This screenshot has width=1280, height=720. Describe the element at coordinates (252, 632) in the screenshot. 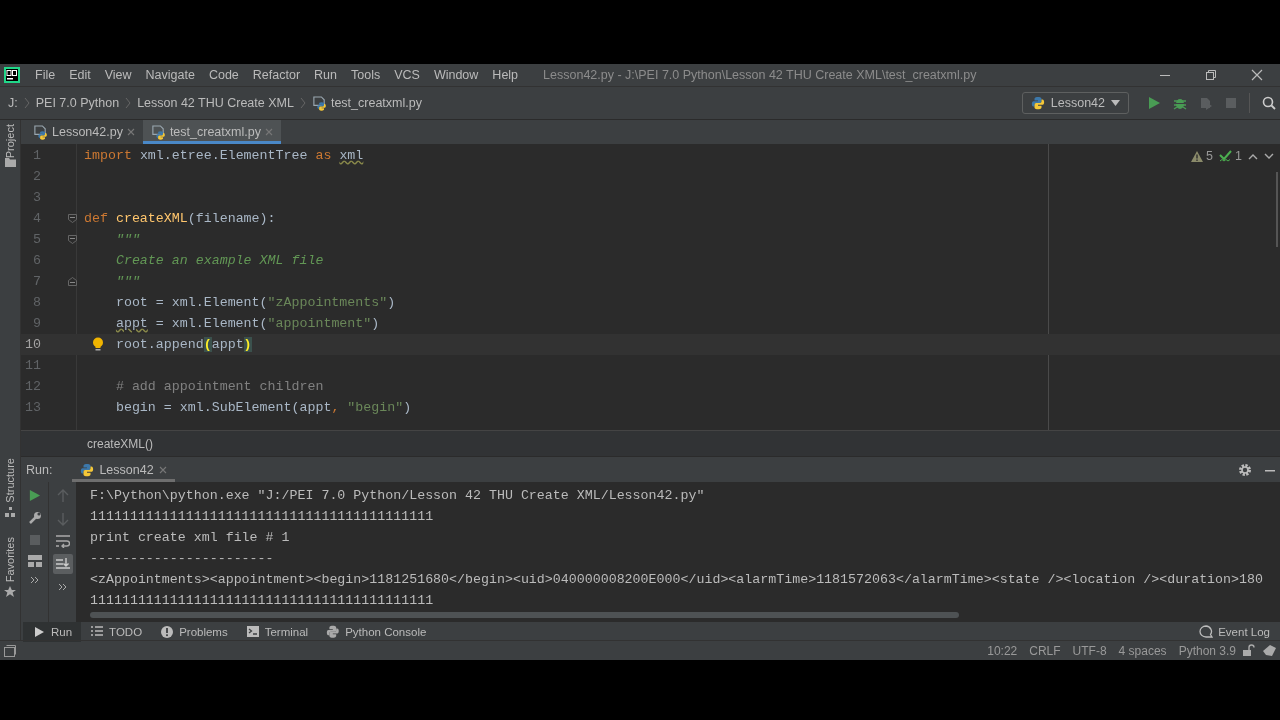

I see `terminal-icon` at that location.